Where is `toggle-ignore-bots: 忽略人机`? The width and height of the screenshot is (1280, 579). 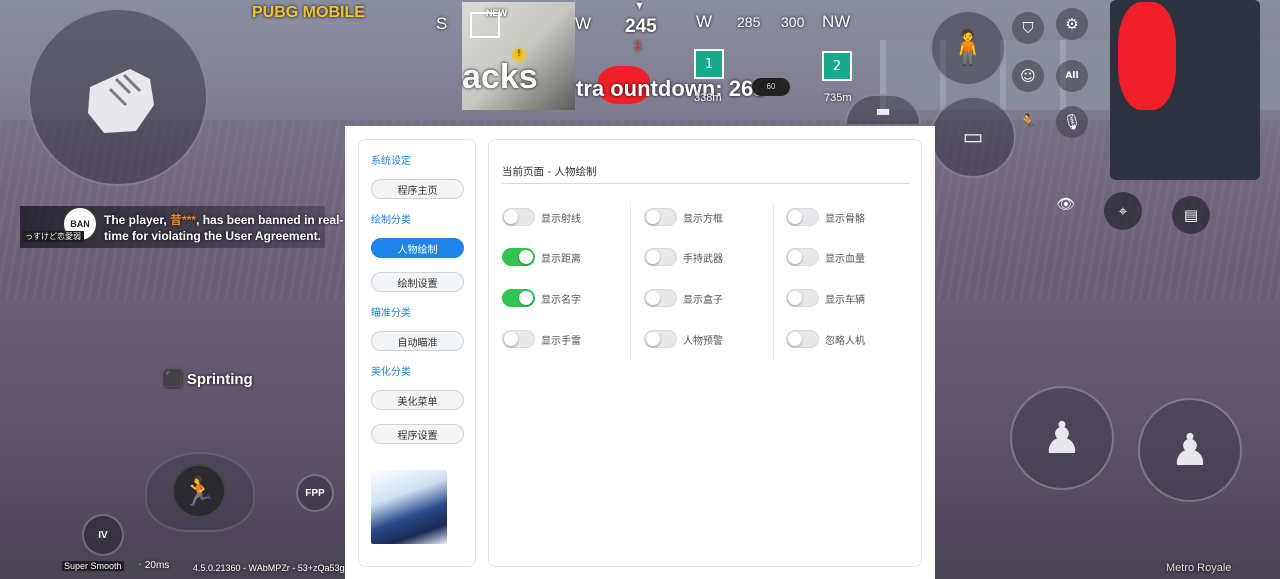
toggle-ignore-bots: 忽略人机 is located at coordinates (825, 339).